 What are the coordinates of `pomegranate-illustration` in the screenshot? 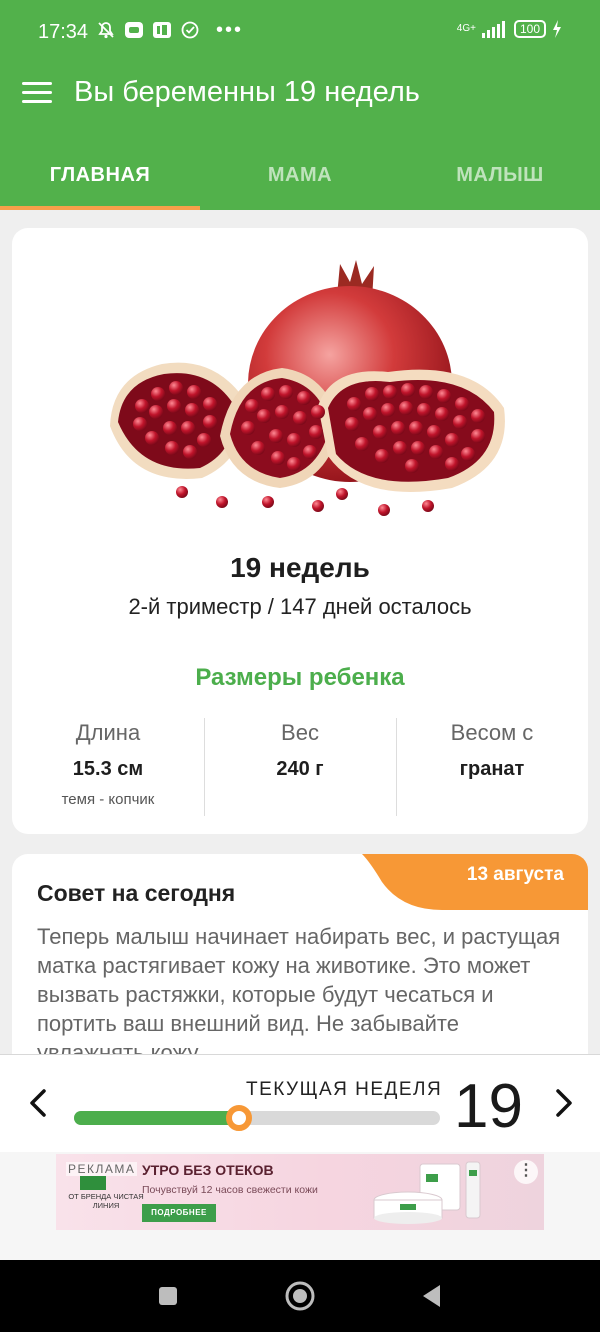 It's located at (307, 388).